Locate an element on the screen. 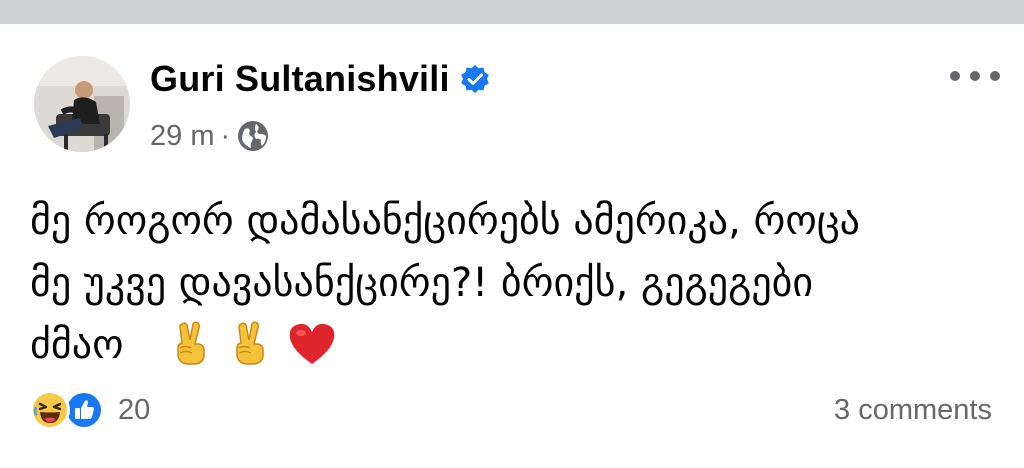  post-text-line: ძმაო is located at coordinates (77, 345).